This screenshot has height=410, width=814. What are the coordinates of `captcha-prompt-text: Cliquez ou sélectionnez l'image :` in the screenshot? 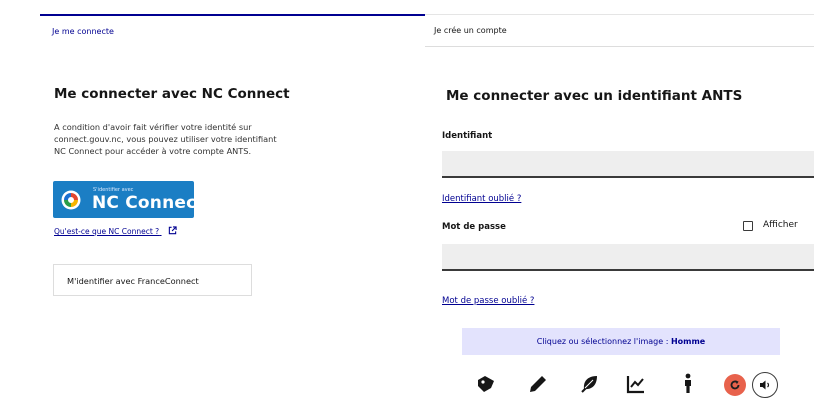 It's located at (603, 341).